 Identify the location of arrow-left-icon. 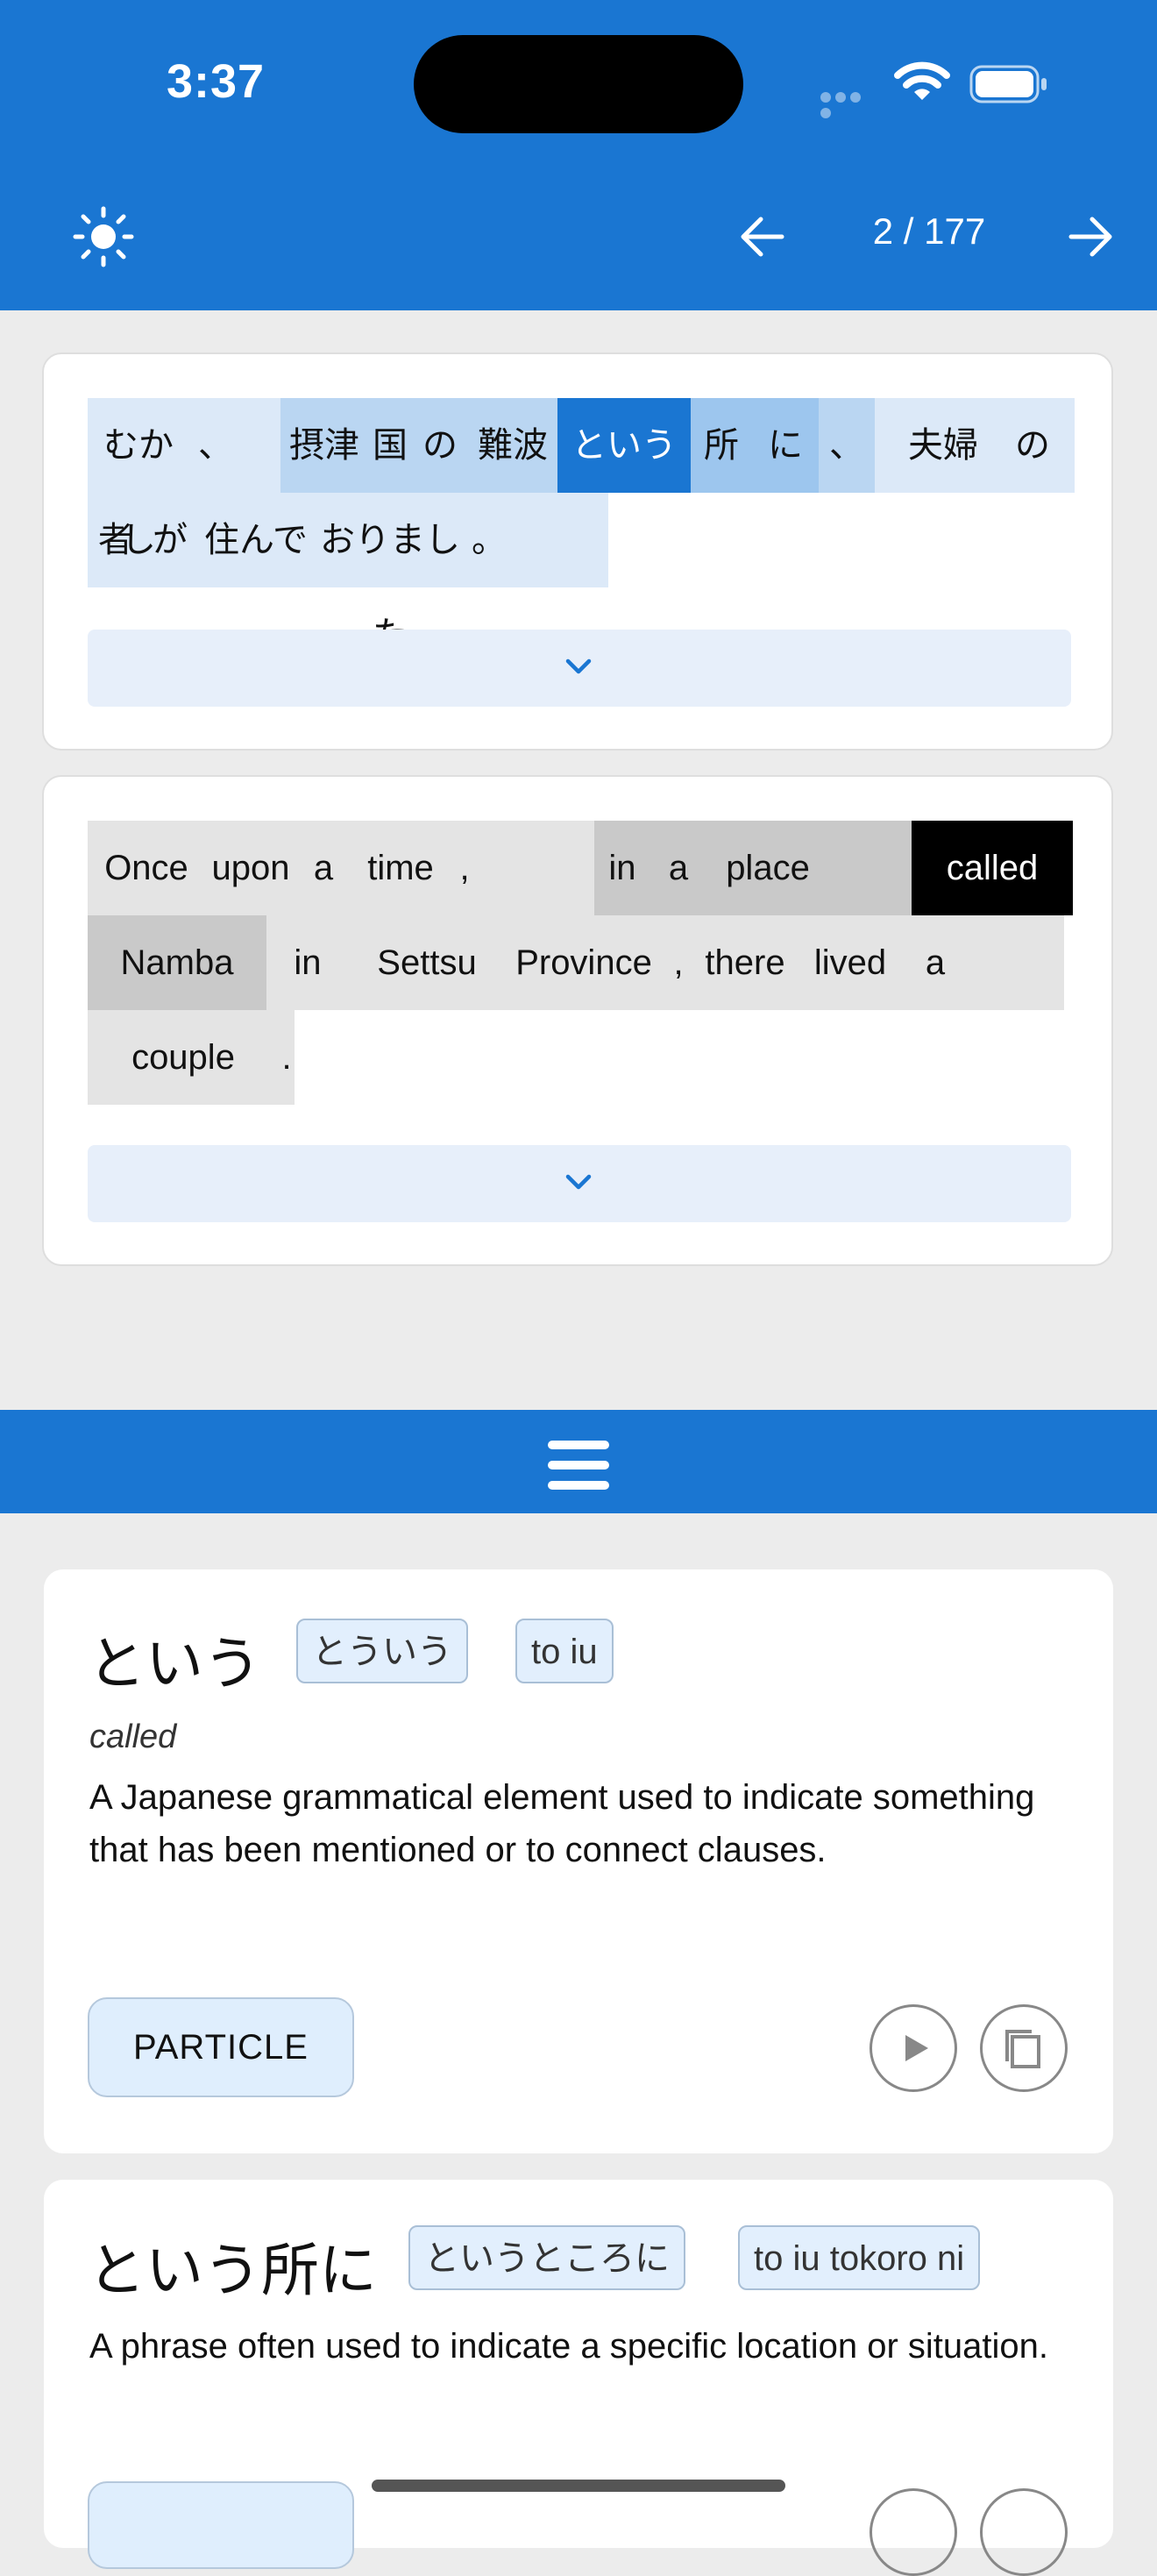
(762, 236).